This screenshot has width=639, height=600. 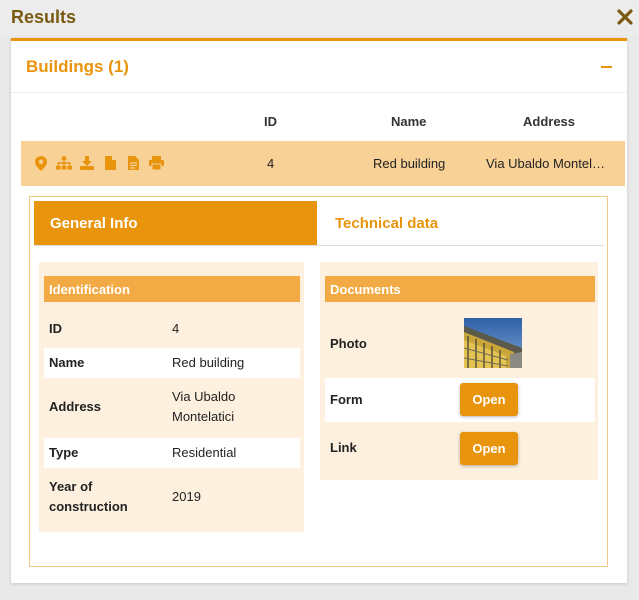 I want to click on location-pin-icon, so click(x=41, y=163).